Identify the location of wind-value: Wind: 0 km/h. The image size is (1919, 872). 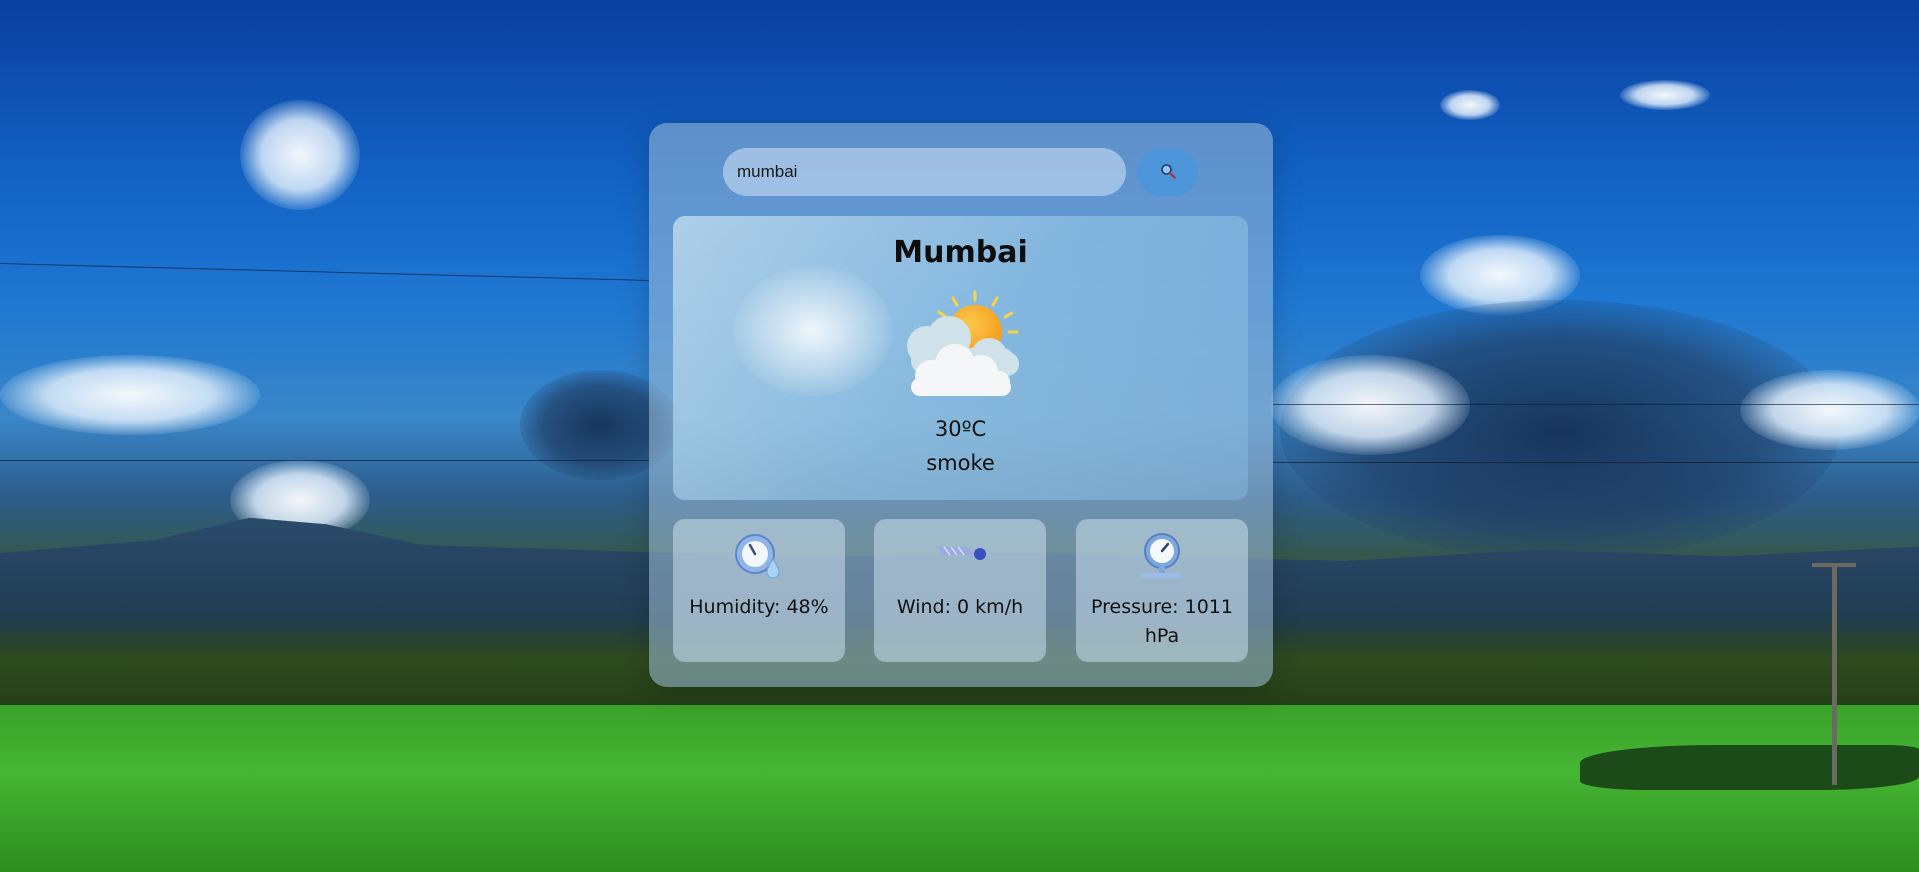
(960, 607).